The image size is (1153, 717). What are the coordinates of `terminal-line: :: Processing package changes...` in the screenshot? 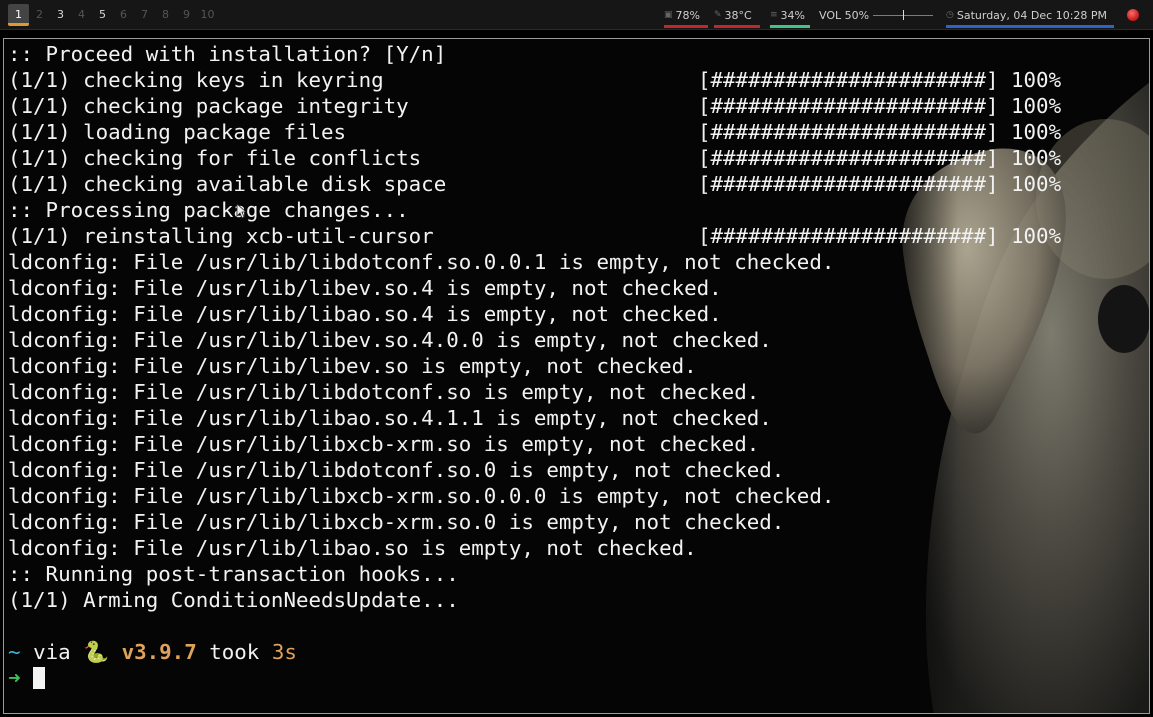 It's located at (421, 210).